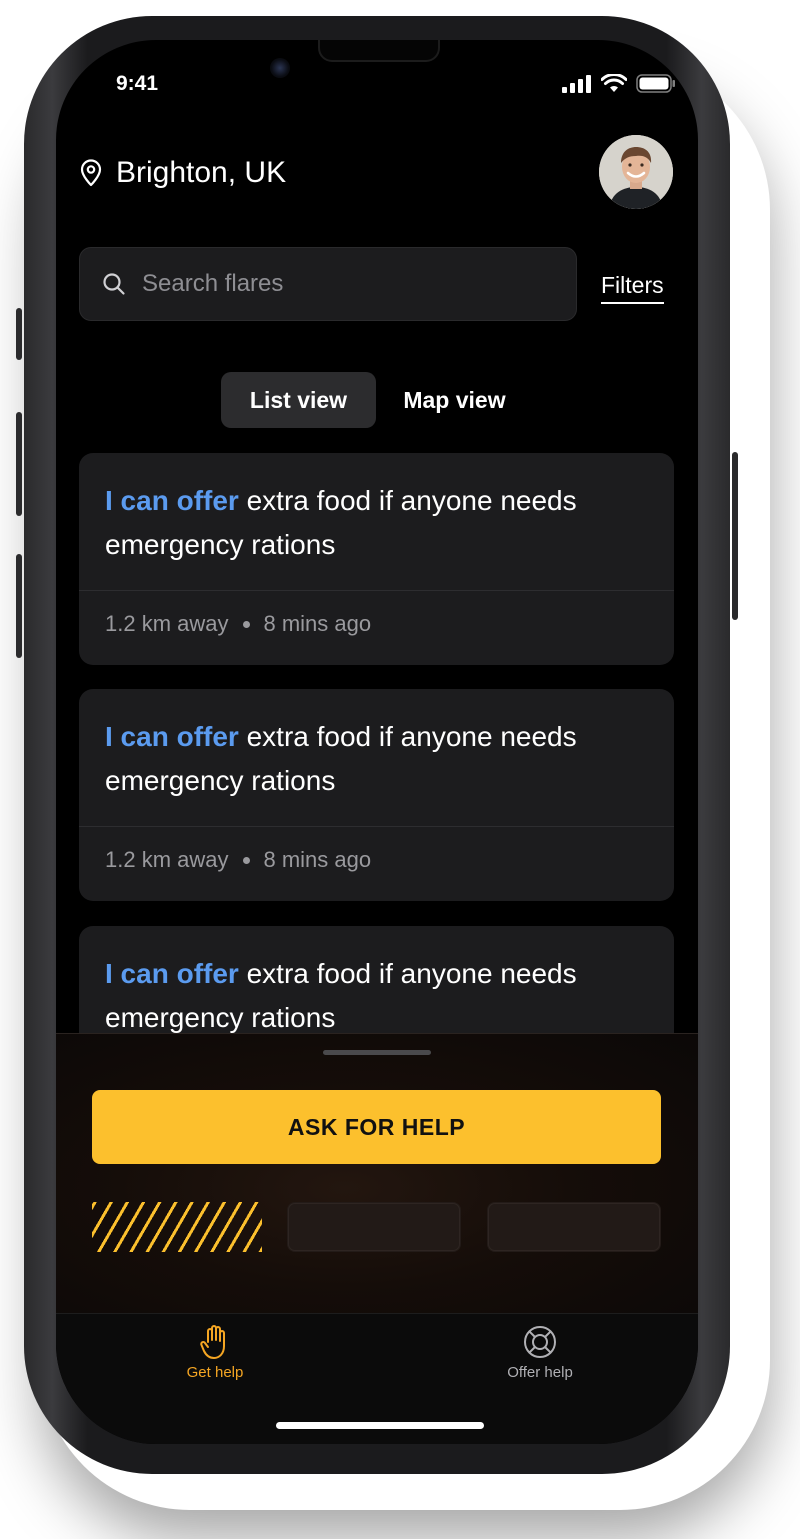 The width and height of the screenshot is (800, 1539). Describe the element at coordinates (376, 1127) in the screenshot. I see `ask-for-help-button: ASK FOR HELP` at that location.